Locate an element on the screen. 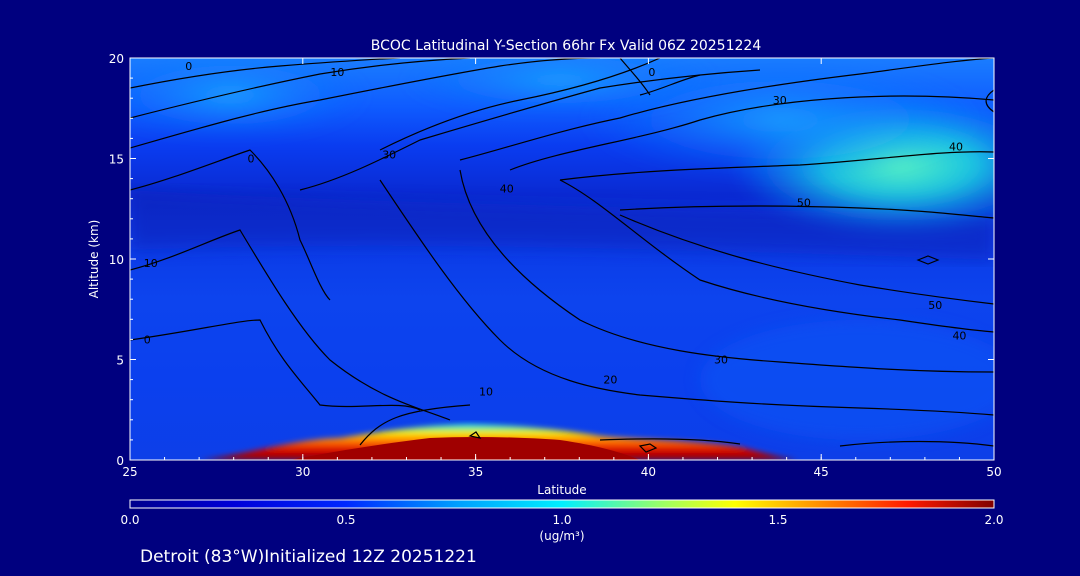 The image size is (1080, 576). colorbar-ticks: 0.0 0.5 1.0 1.5 2.0 is located at coordinates (561, 520).